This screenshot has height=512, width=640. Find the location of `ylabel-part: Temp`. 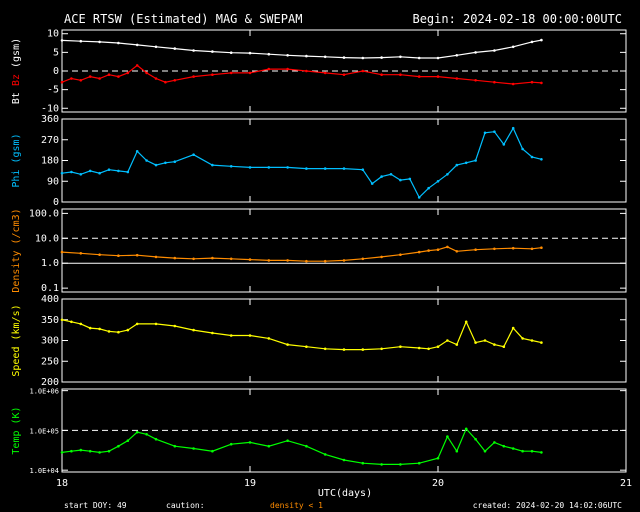

ylabel-part: Temp is located at coordinates (16, 443).